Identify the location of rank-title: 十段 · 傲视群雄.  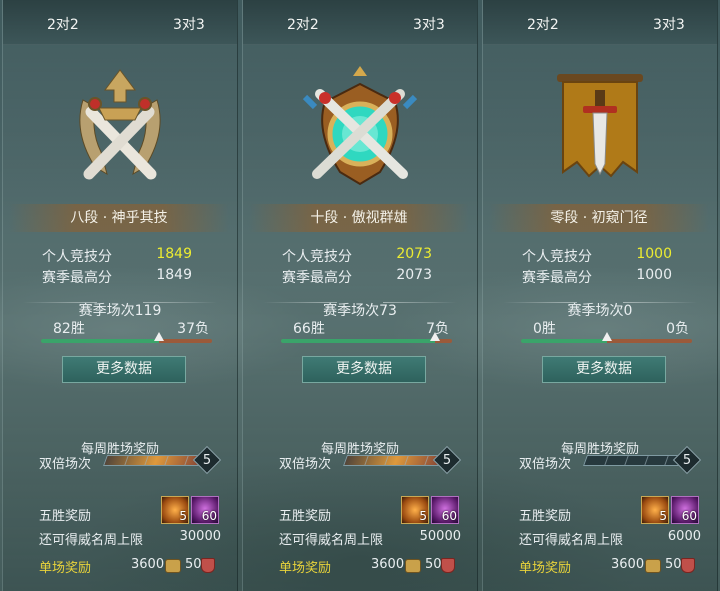
(359, 218).